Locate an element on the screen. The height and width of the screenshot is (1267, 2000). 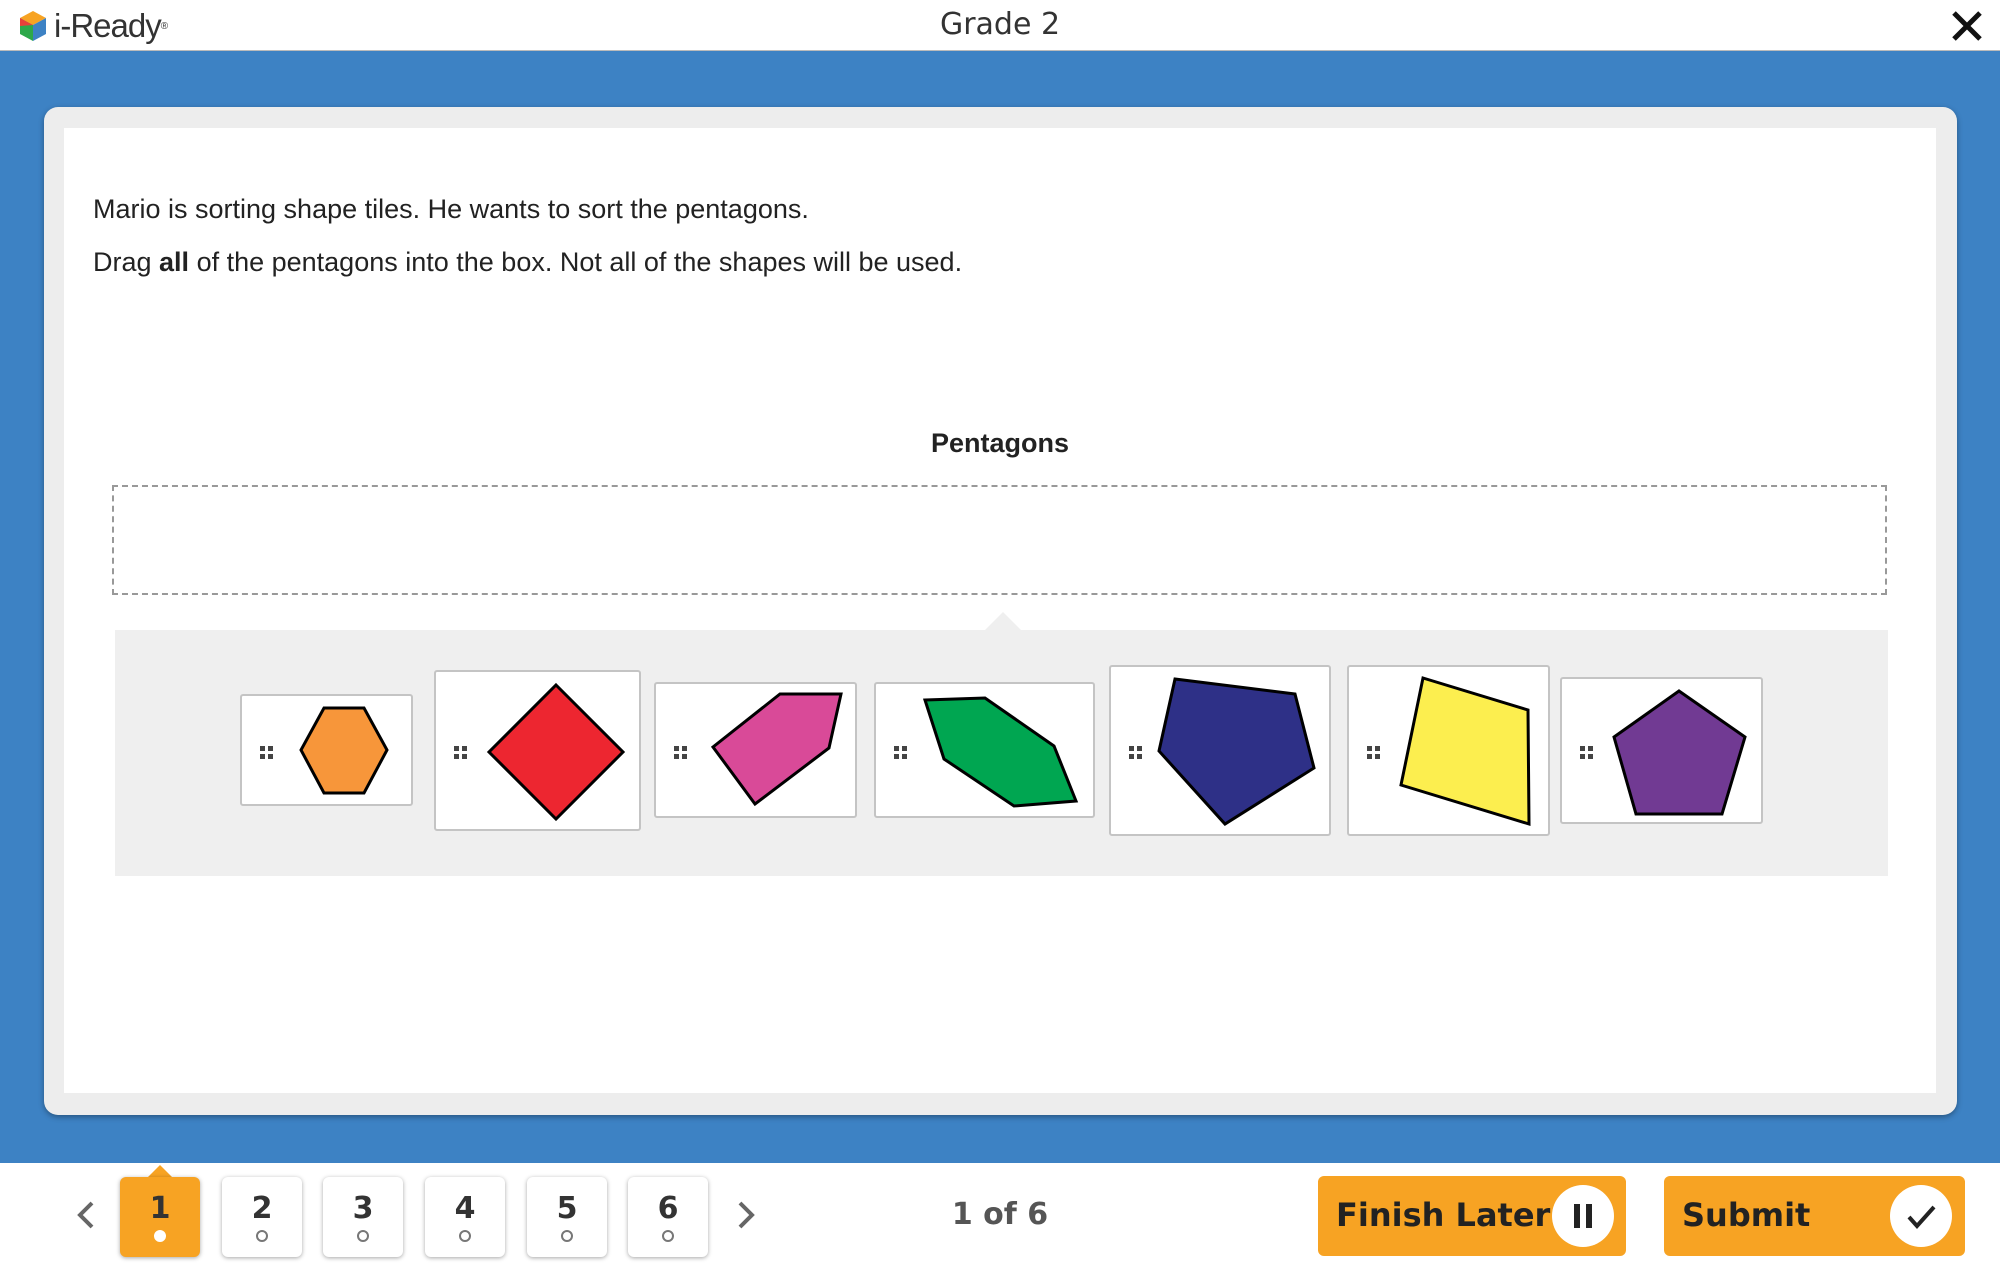
top-bar: i-Ready ® Grade 2 is located at coordinates (1000, 25).